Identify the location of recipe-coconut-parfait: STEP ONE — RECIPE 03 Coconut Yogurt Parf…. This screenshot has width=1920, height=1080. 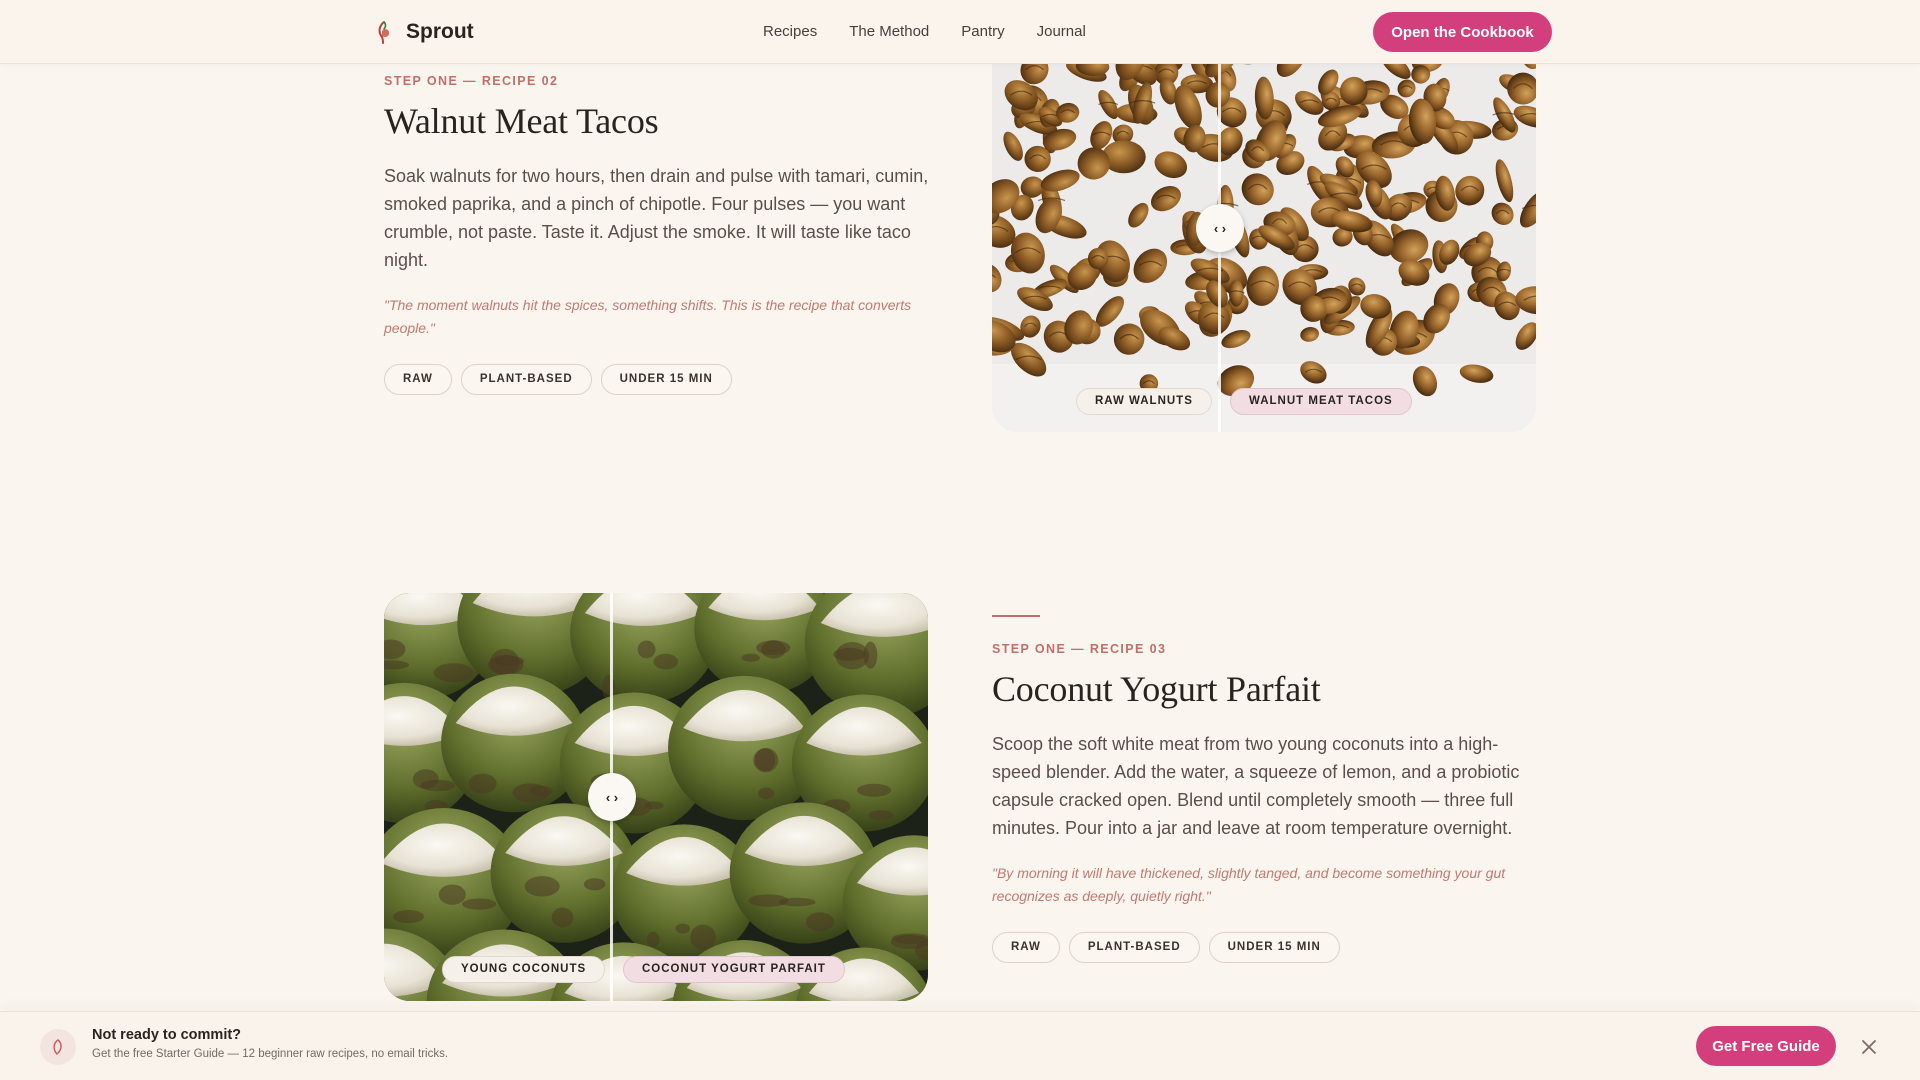
(1264, 789).